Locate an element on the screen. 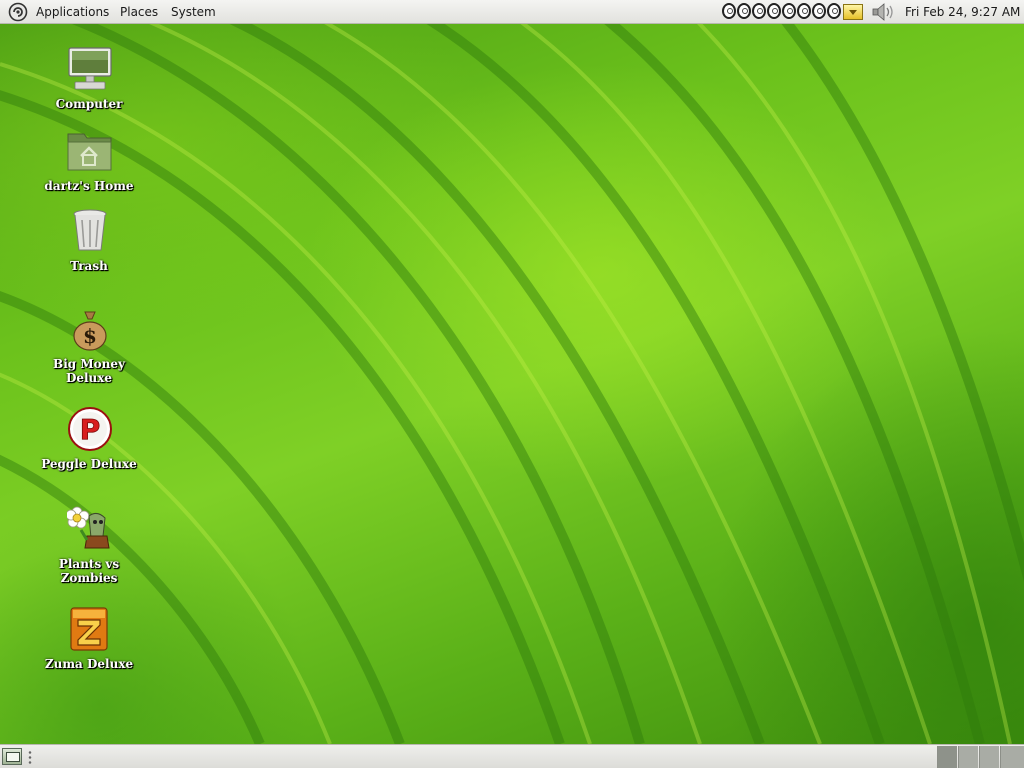 The height and width of the screenshot is (768, 1024). notification-area-icon is located at coordinates (853, 12).